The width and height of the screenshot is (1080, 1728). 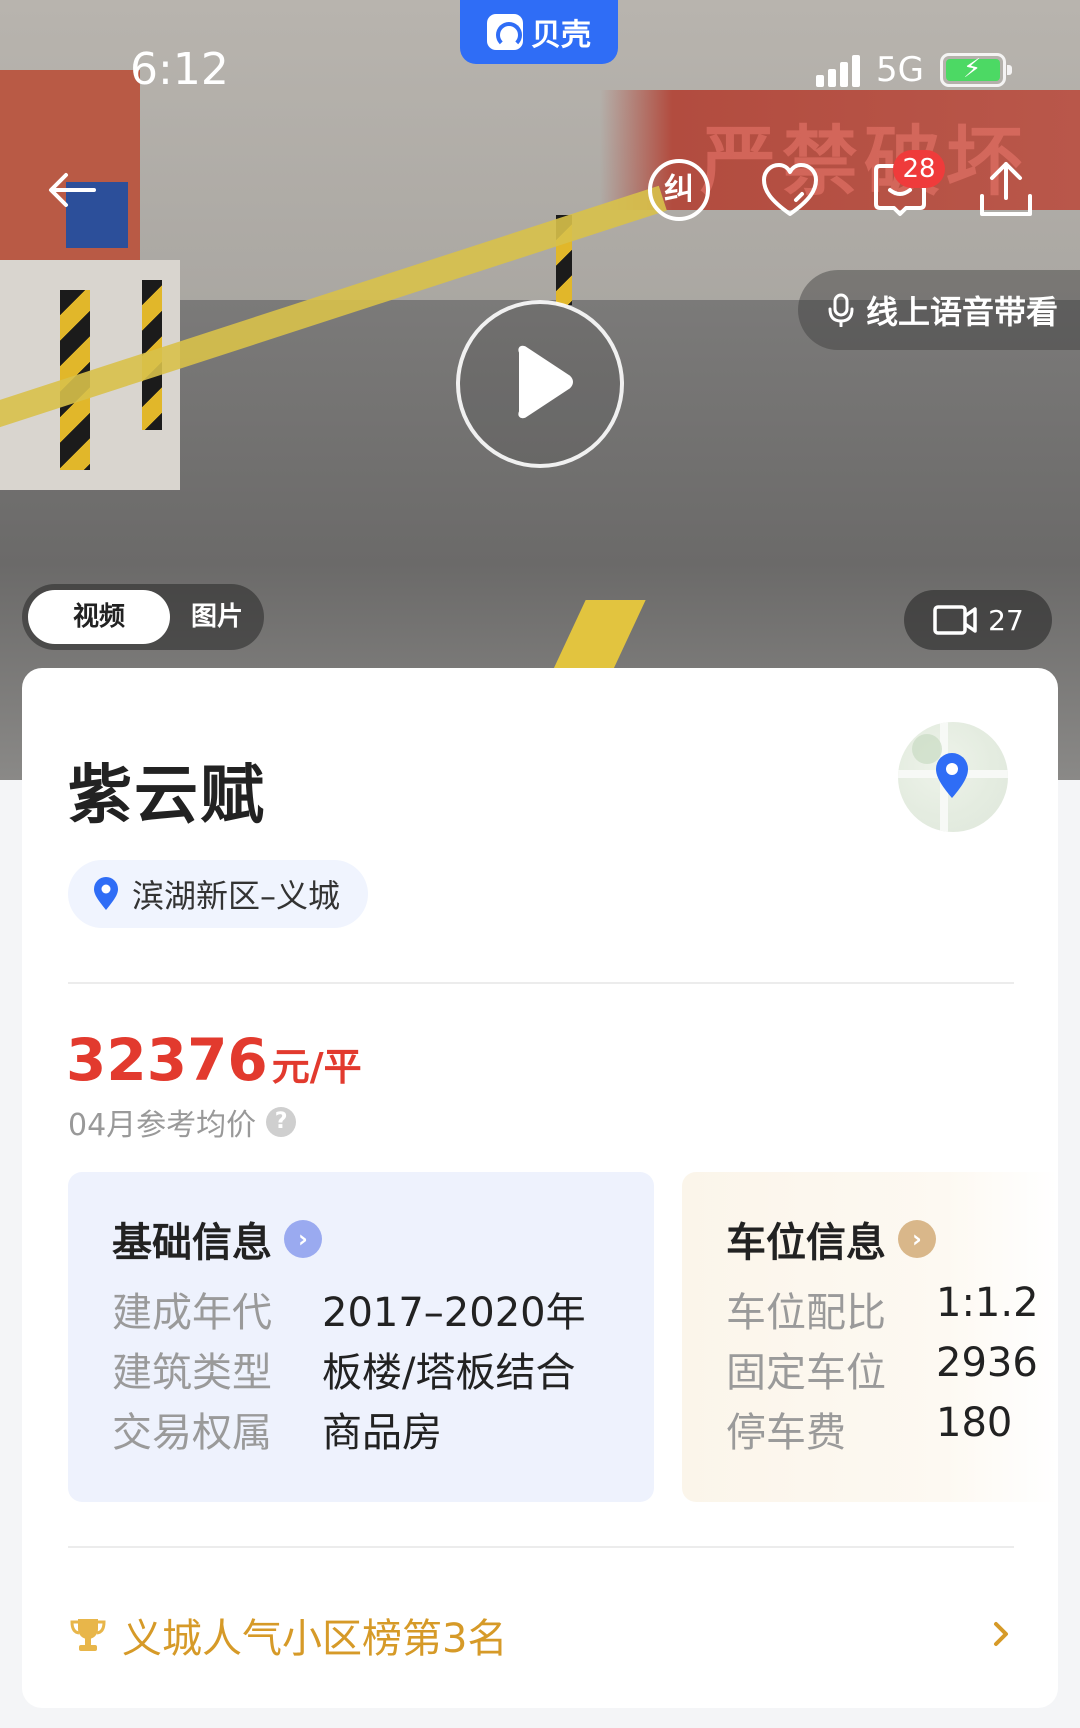 What do you see at coordinates (179, 69) in the screenshot?
I see `status-time: 6:12` at bounding box center [179, 69].